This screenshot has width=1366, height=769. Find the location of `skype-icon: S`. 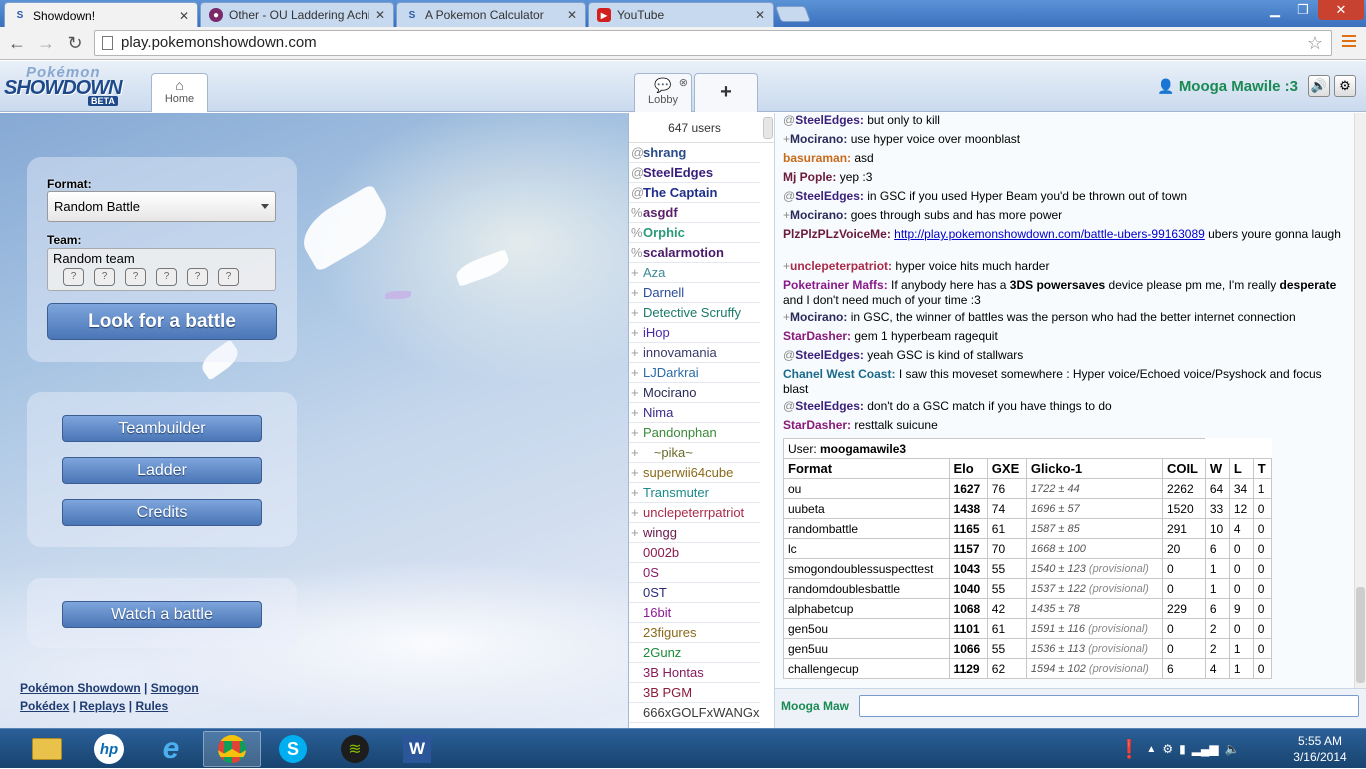

skype-icon: S is located at coordinates (293, 749).